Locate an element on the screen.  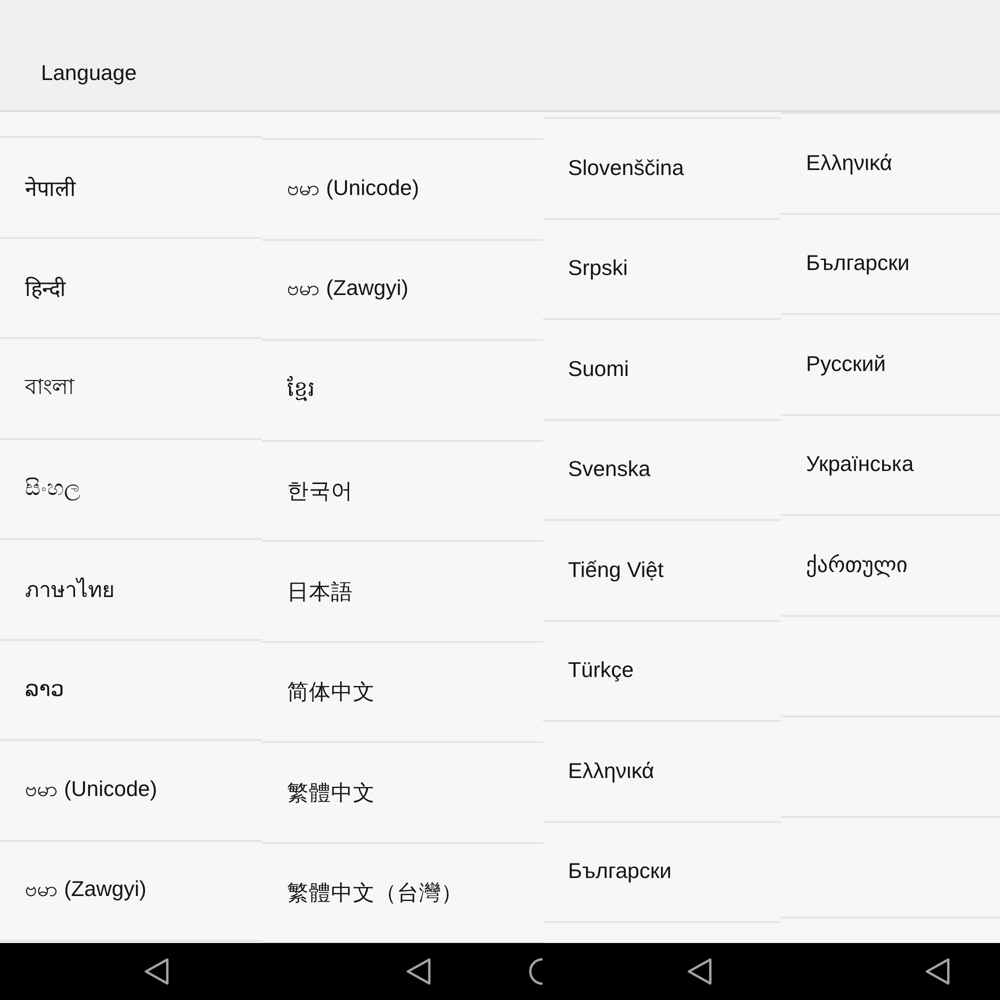
language-option: Українська is located at coordinates (890, 464).